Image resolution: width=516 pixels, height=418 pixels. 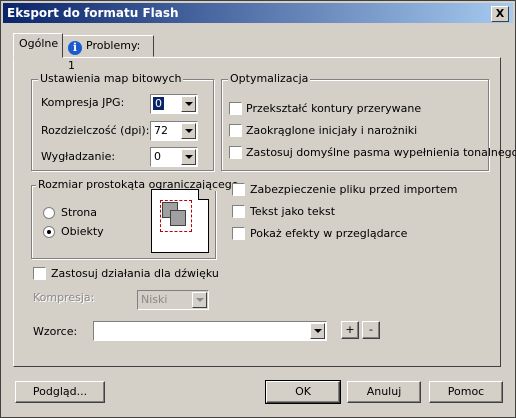 I want to click on smoothing-select: 0, so click(x=174, y=157).